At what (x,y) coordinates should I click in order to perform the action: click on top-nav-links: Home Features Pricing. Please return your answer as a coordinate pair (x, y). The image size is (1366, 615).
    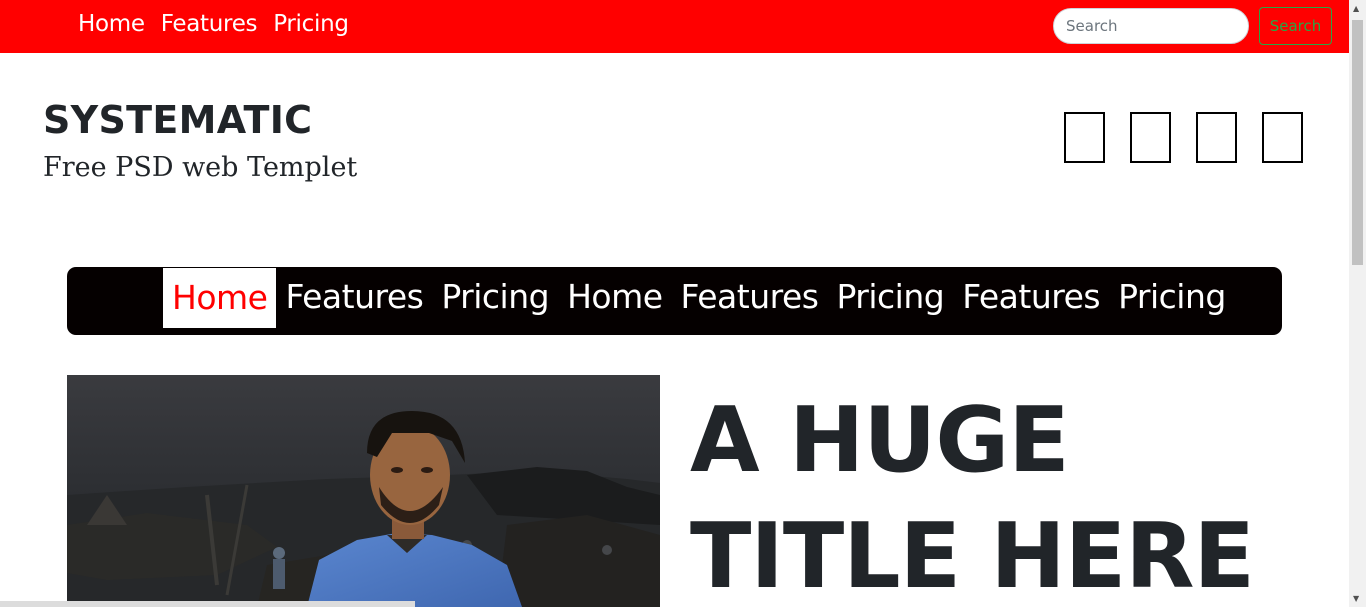
    Looking at the image, I should click on (221, 24).